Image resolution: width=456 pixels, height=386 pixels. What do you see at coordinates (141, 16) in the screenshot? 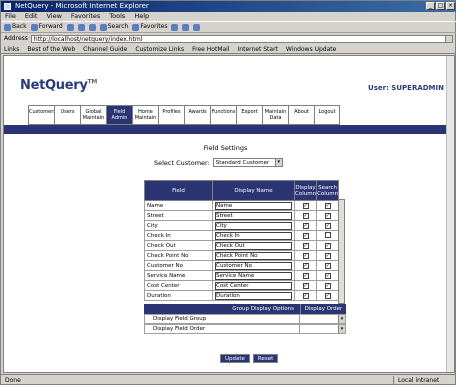
I see `menu-help: Help` at bounding box center [141, 16].